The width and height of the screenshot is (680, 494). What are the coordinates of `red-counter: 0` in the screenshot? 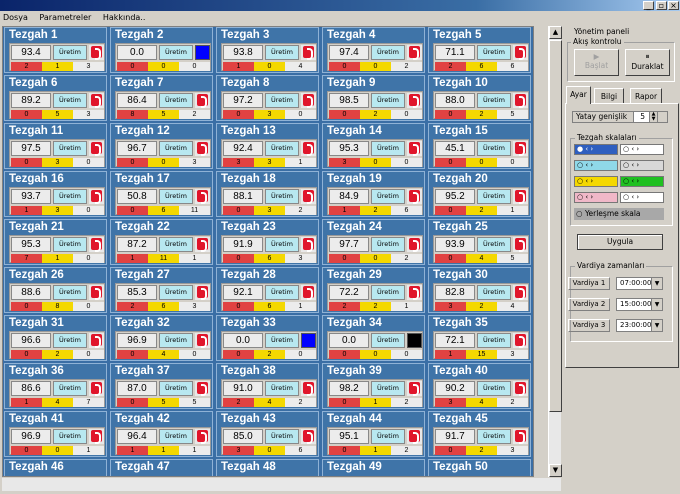 It's located at (344, 258).